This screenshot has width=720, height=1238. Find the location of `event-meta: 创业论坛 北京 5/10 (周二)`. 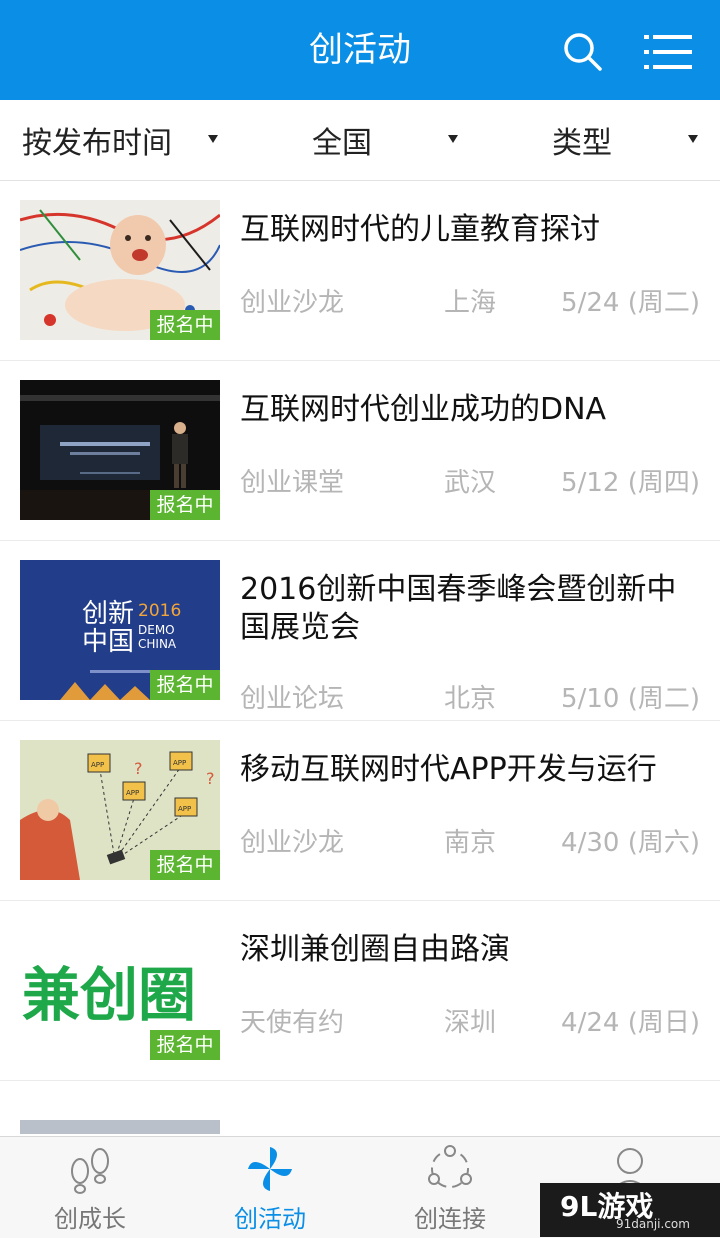

event-meta: 创业论坛 北京 5/10 (周二) is located at coordinates (470, 699).